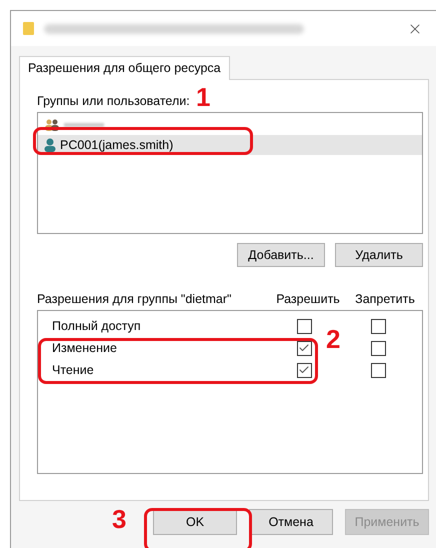  Describe the element at coordinates (291, 522) in the screenshot. I see `cancel-button: Отмена` at that location.